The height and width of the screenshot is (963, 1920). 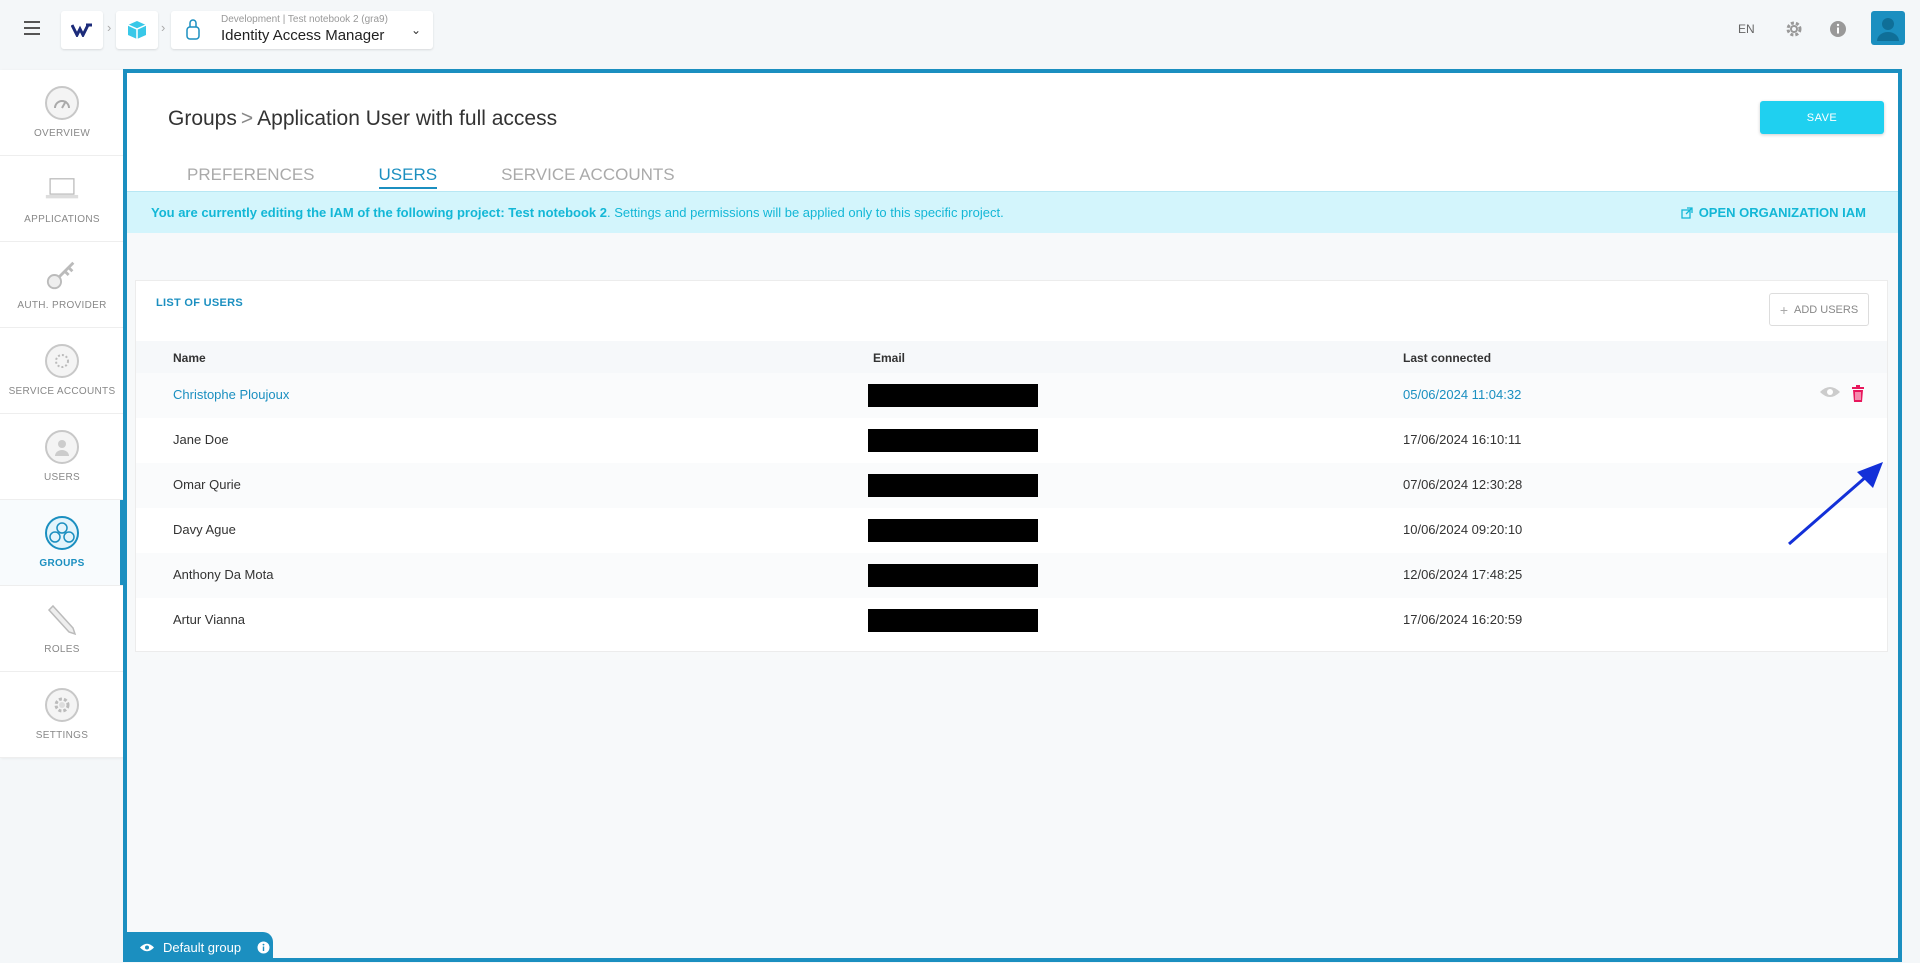 I want to click on table-row: Christophe Ploujoux 05/06/2024 11:04:32, so click(x=1011, y=395).